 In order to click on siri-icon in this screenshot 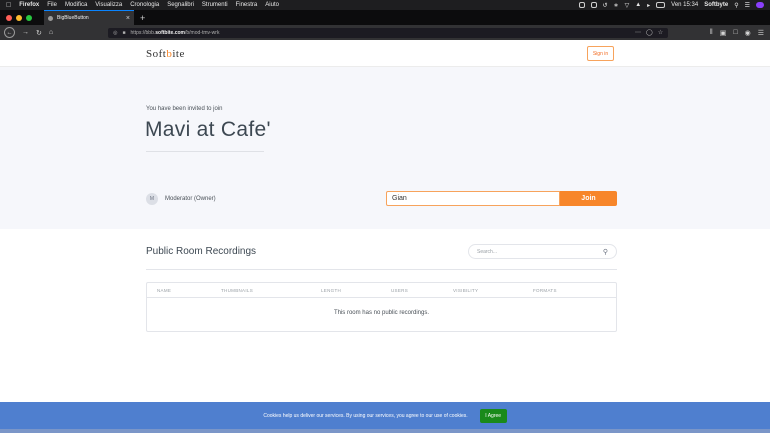, I will do `click(760, 5)`.